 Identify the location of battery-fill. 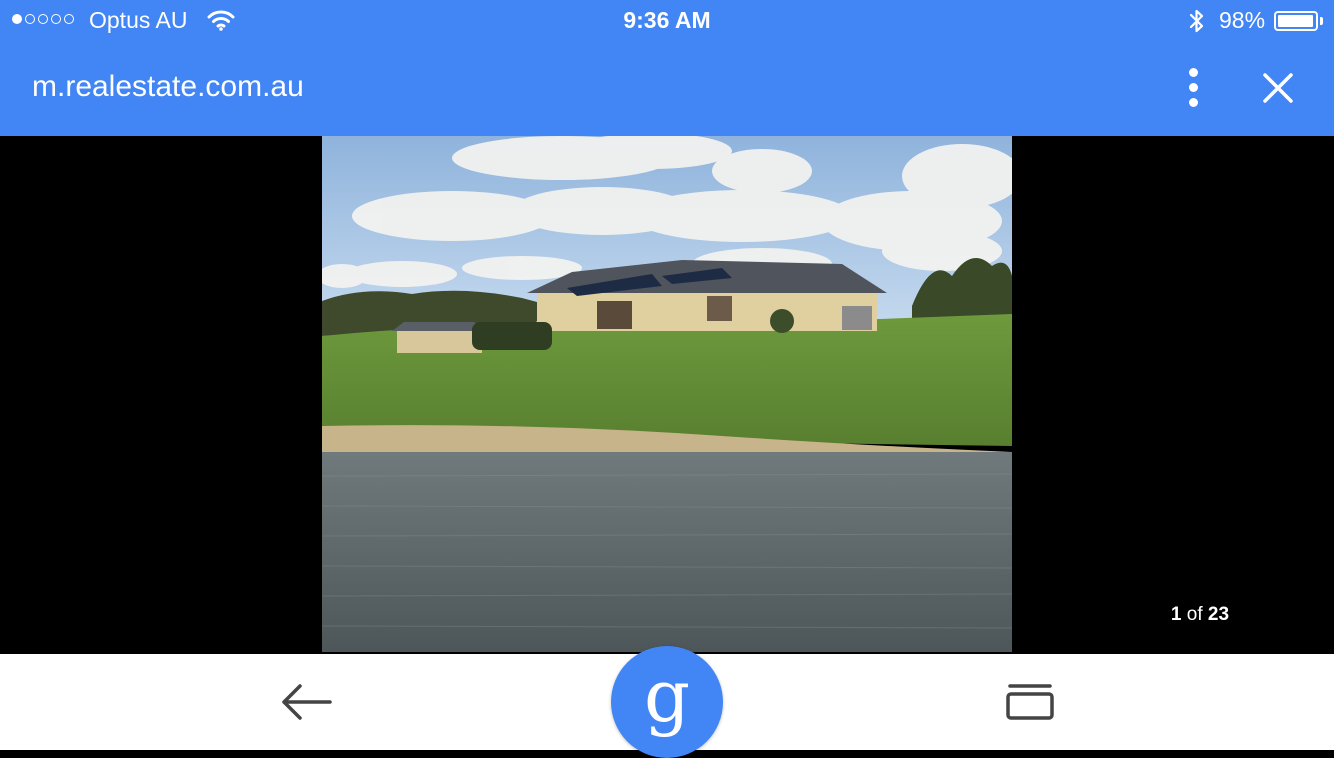
(1296, 21).